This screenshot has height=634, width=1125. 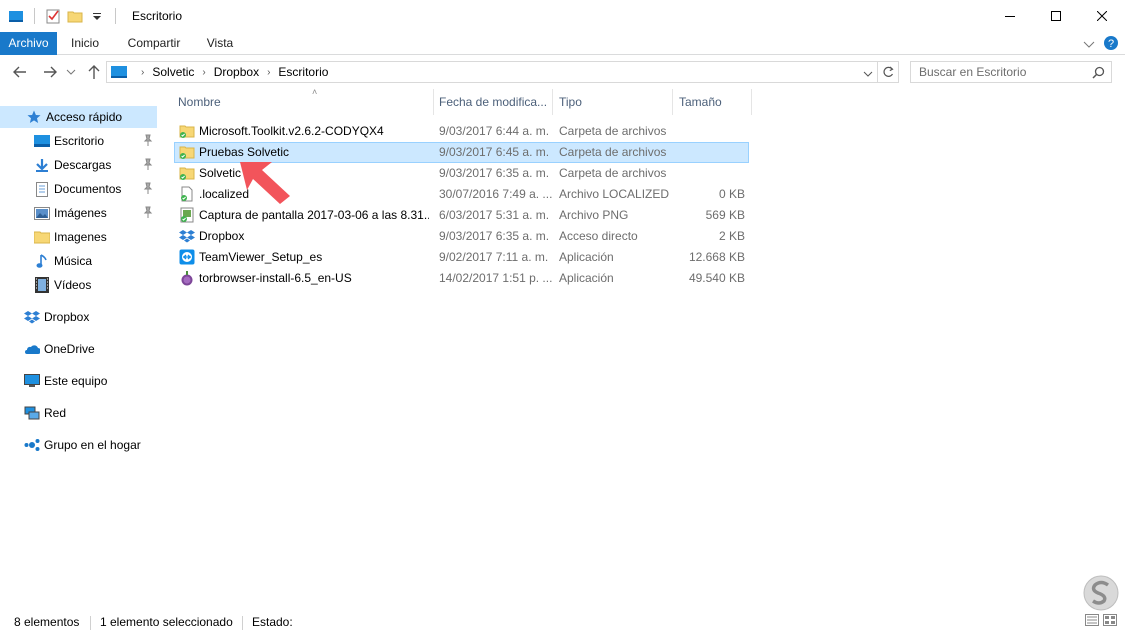 What do you see at coordinates (157, 16) in the screenshot?
I see `window-title: Escritorio` at bounding box center [157, 16].